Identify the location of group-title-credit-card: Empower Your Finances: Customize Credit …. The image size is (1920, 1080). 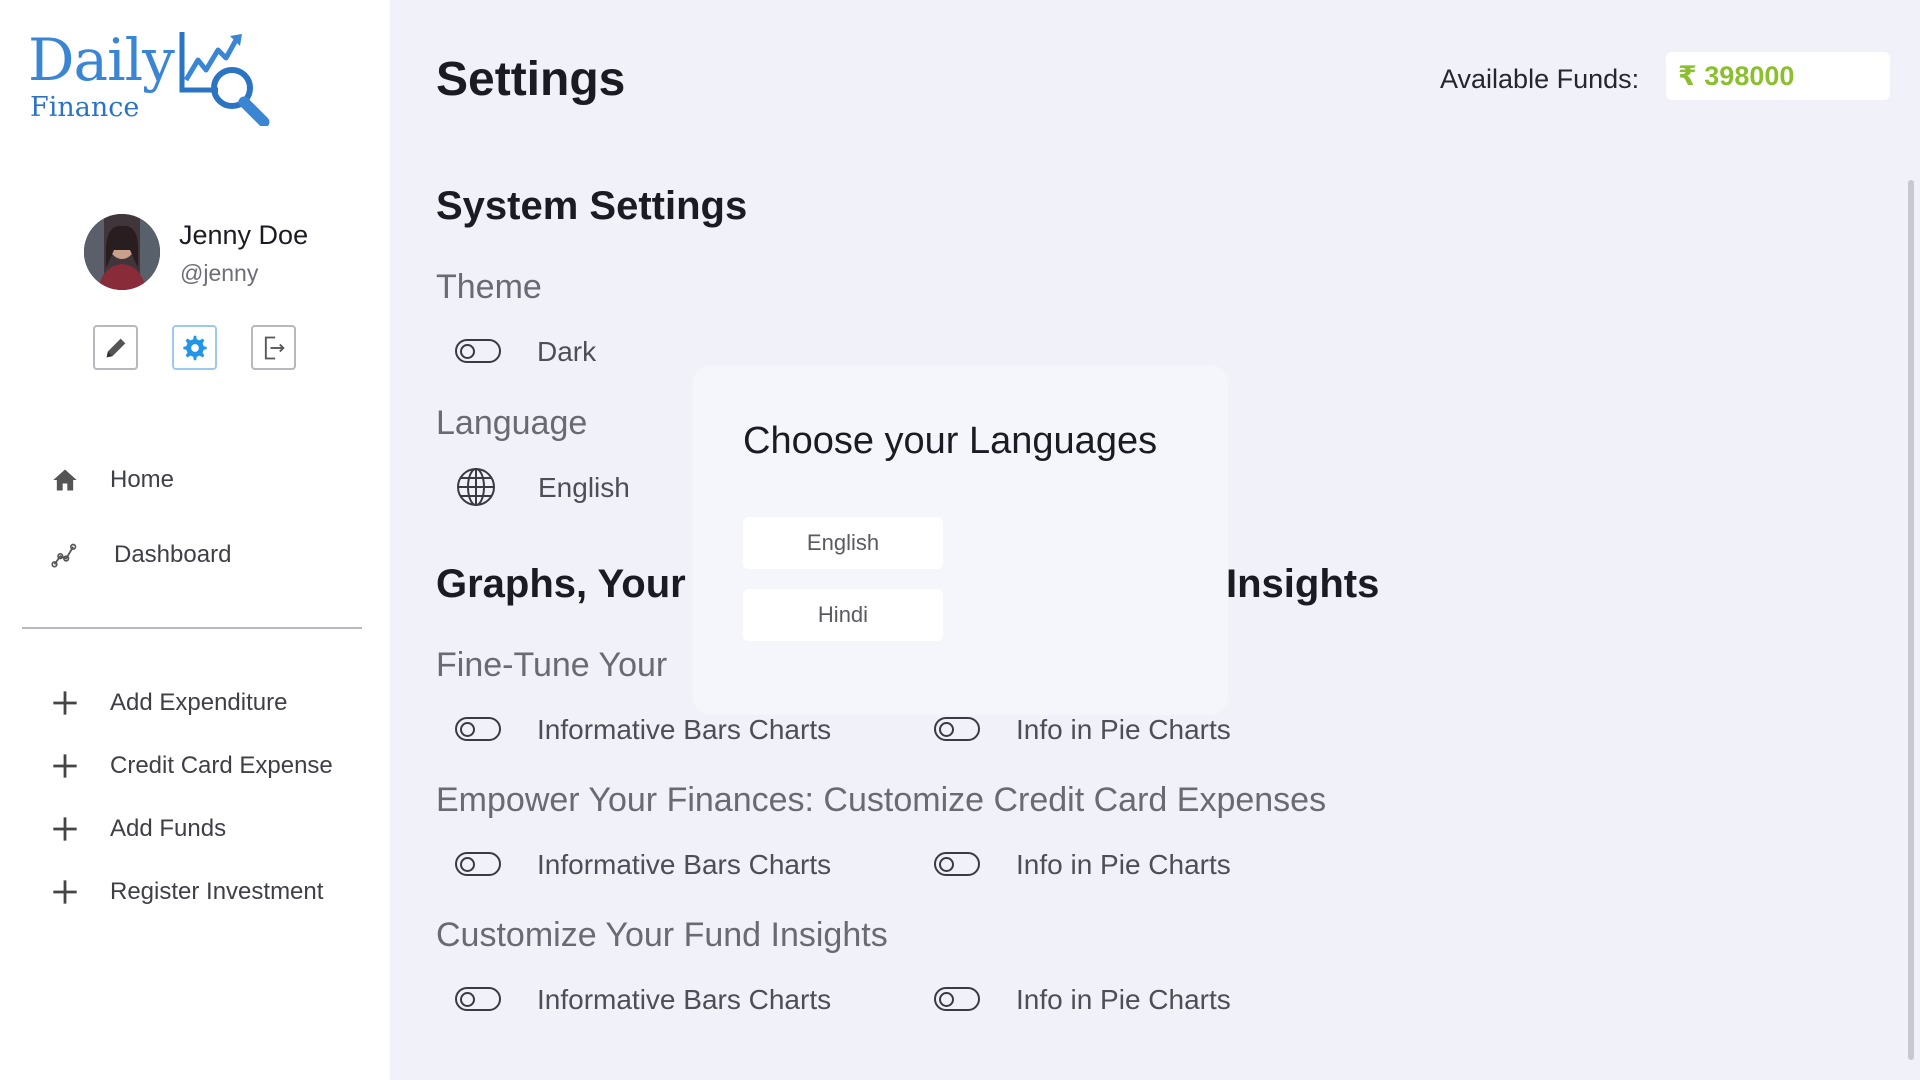
(881, 800).